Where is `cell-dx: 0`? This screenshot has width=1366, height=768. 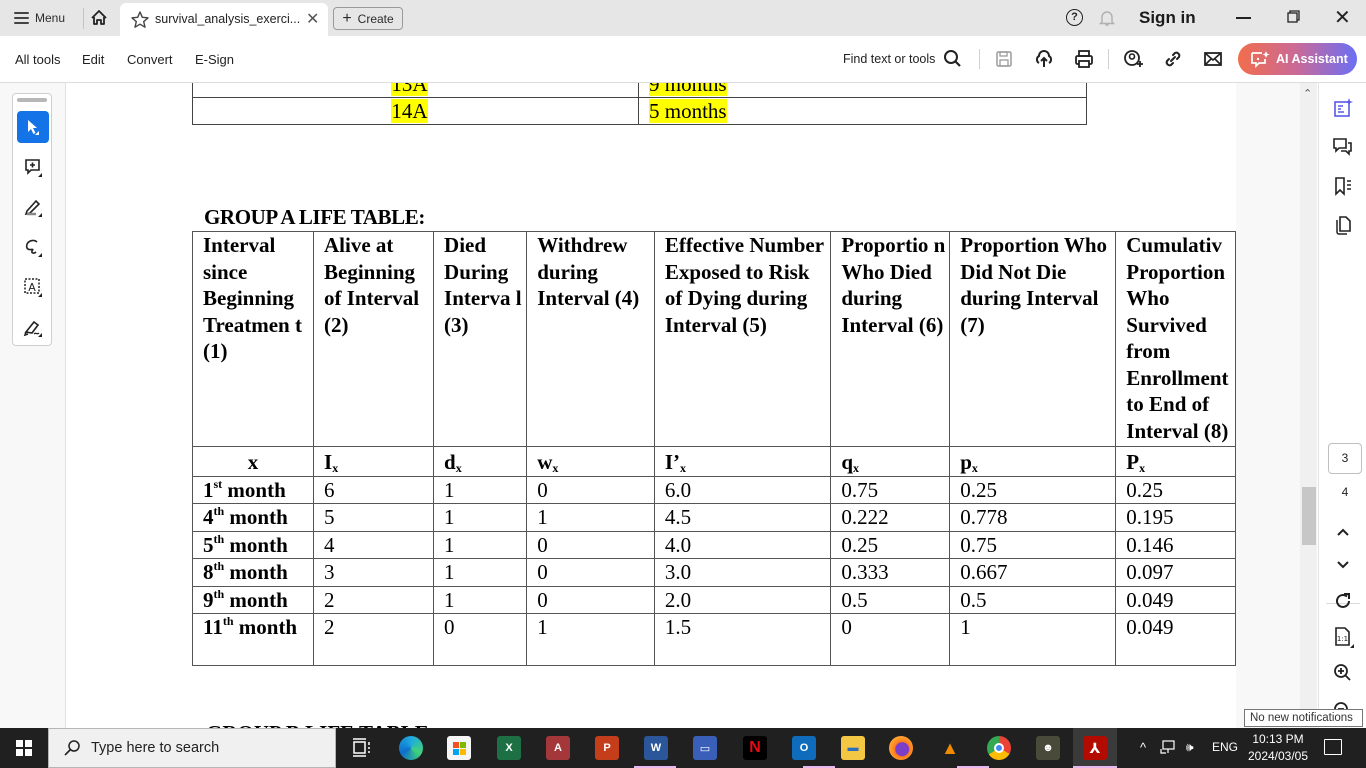
cell-dx: 0 is located at coordinates (480, 639).